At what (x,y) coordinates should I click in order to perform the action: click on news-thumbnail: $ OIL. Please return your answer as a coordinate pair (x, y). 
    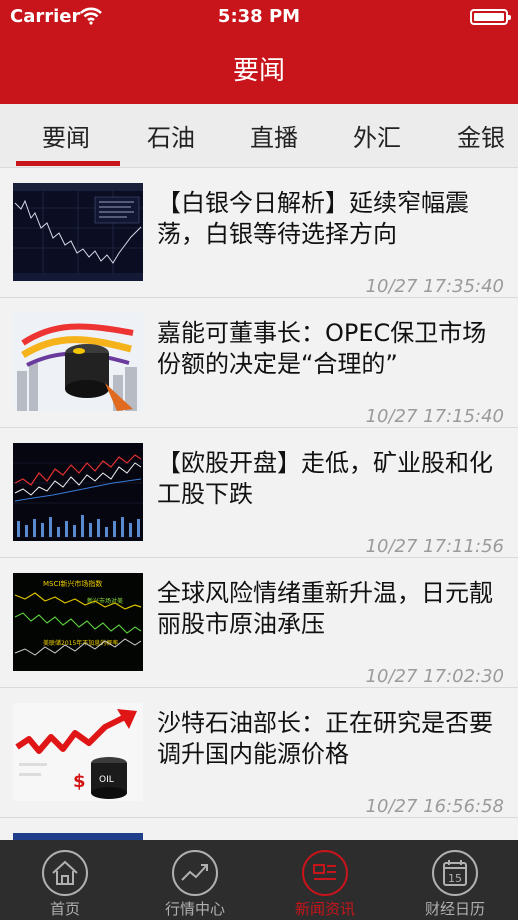
    Looking at the image, I should click on (78, 752).